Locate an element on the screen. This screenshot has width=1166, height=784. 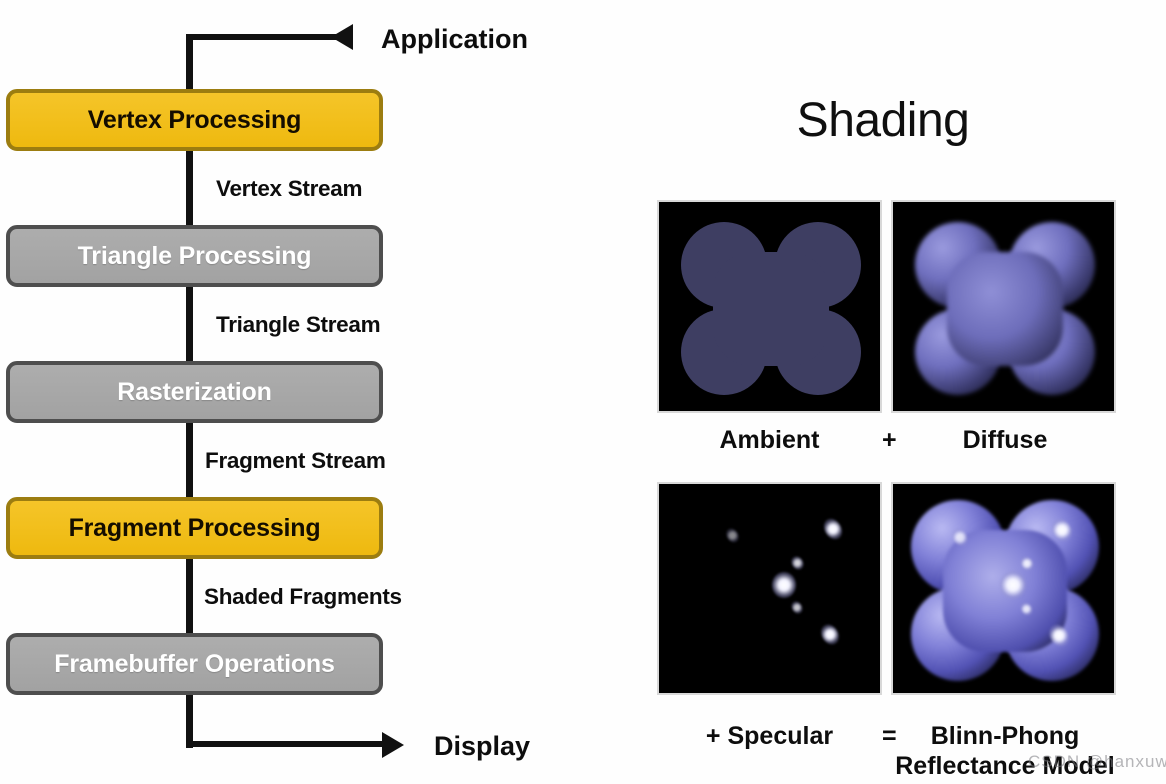
stage-rasterization: Rasterization is located at coordinates (194, 392).